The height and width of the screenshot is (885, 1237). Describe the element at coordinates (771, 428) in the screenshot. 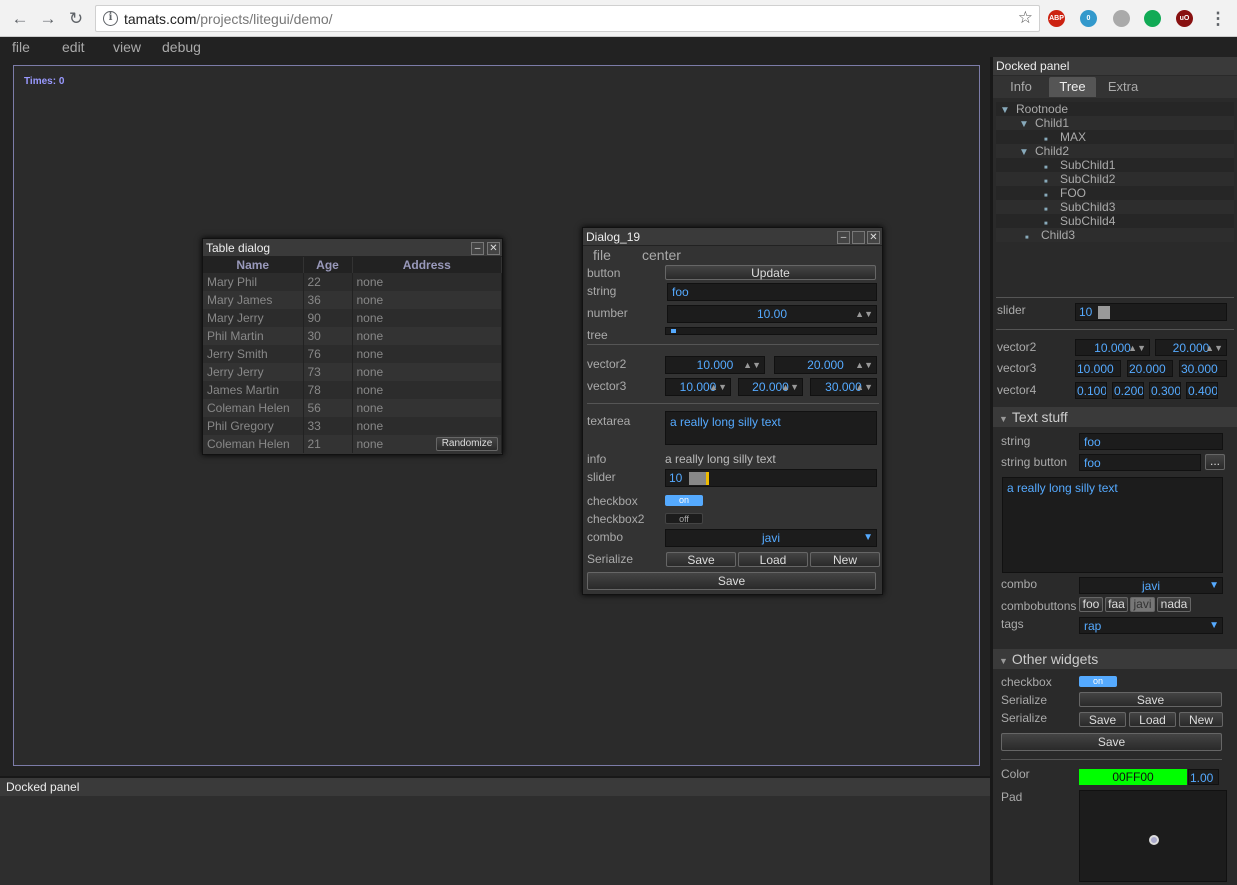

I see `textarea: a really long silly text` at that location.